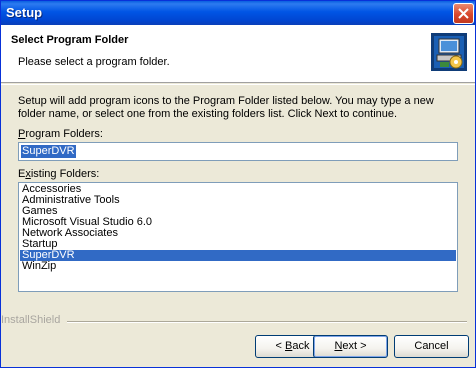 The height and width of the screenshot is (368, 476). I want to click on header-divider, so click(238, 84).